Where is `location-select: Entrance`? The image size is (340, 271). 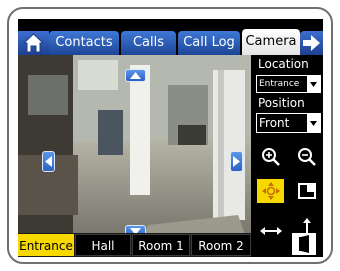
location-select: Entrance is located at coordinates (288, 84).